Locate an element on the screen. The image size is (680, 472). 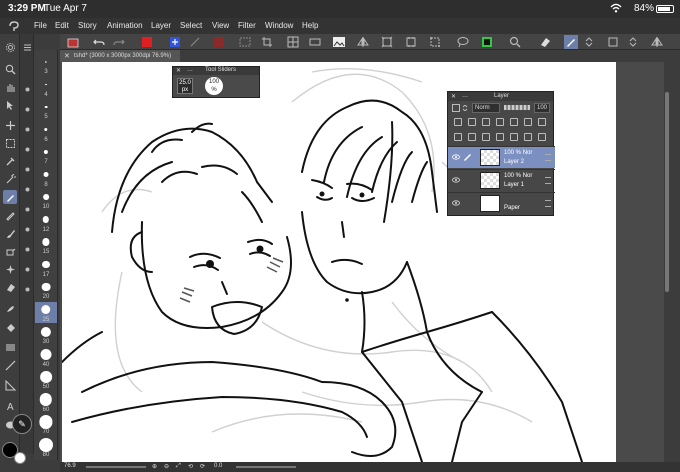
eyedropper-tool-icon is located at coordinates (10, 161).